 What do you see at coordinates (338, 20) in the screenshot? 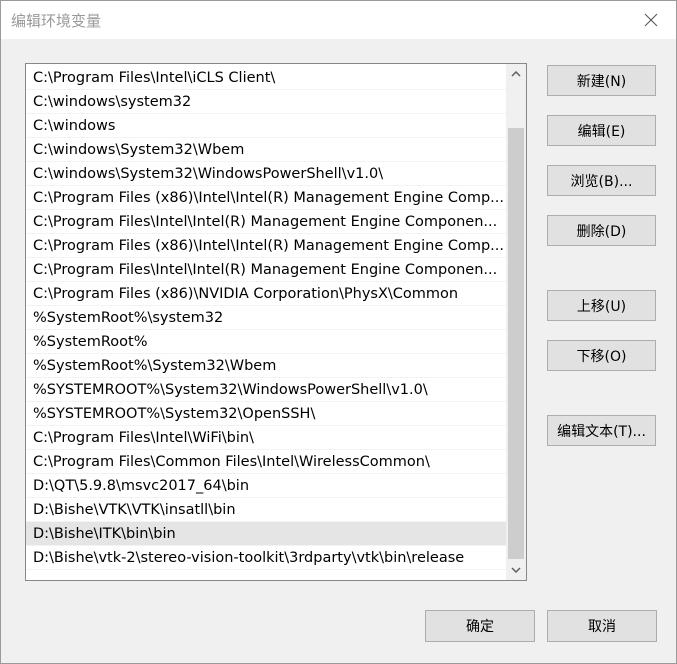
I see `title-bar: 编辑环境变量` at bounding box center [338, 20].